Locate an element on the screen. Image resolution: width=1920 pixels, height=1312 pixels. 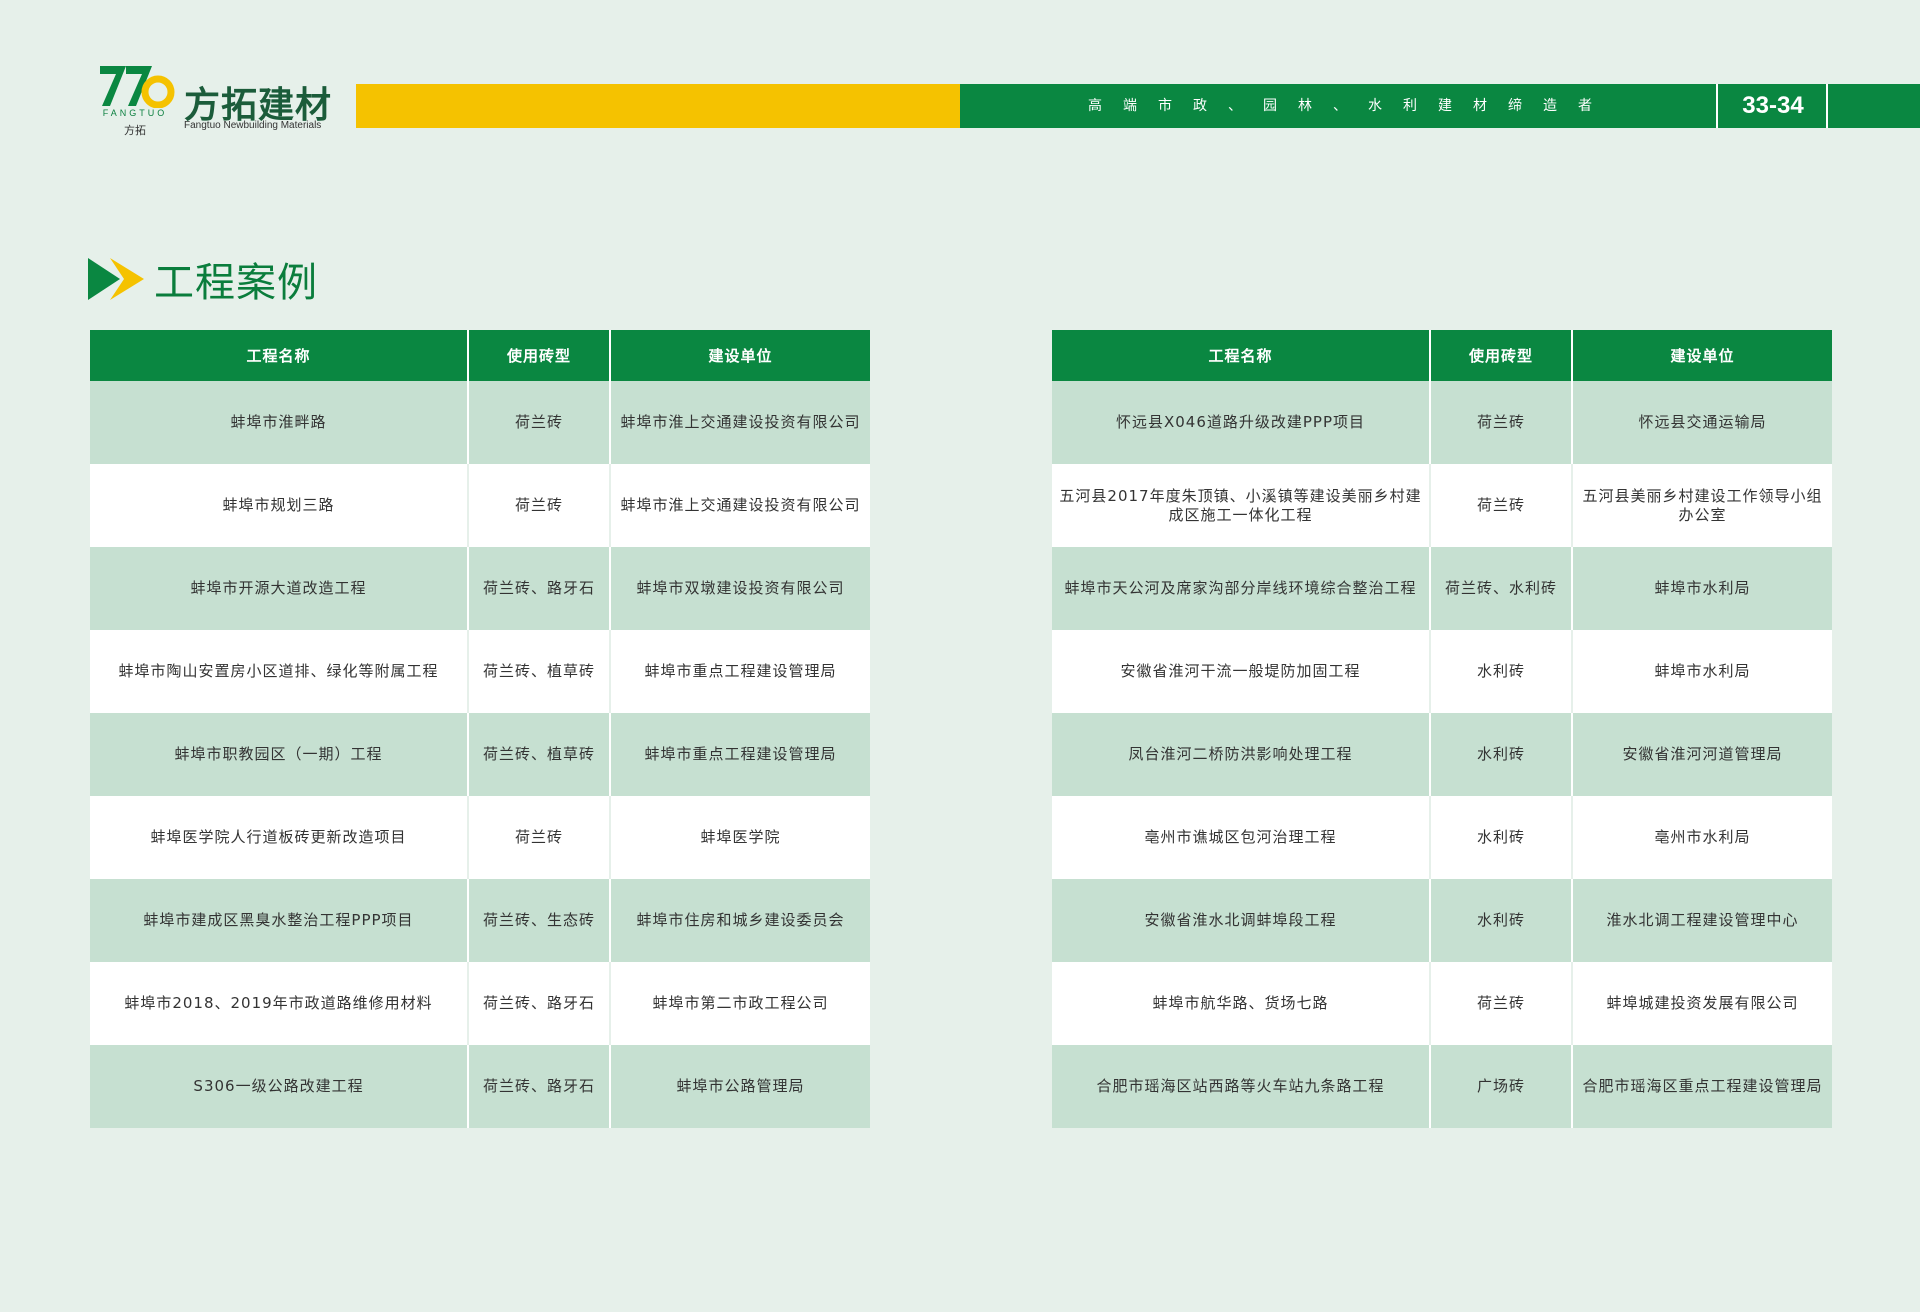
logo-sub-text: FANGTUO is located at coordinates (135, 113).